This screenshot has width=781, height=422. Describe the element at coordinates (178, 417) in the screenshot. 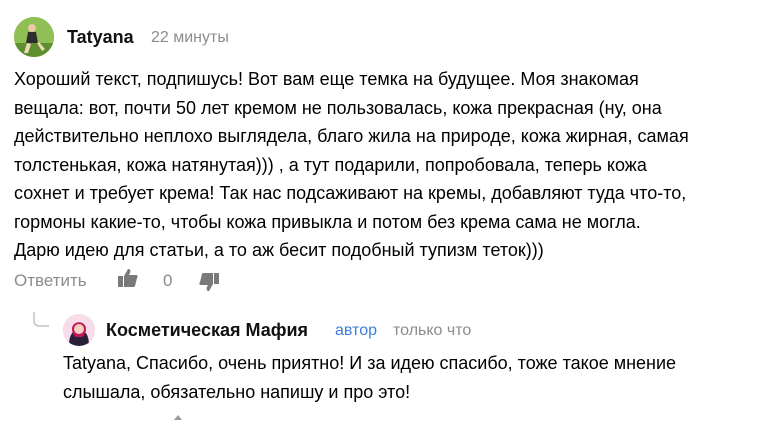

I see `caret-up-icon` at that location.